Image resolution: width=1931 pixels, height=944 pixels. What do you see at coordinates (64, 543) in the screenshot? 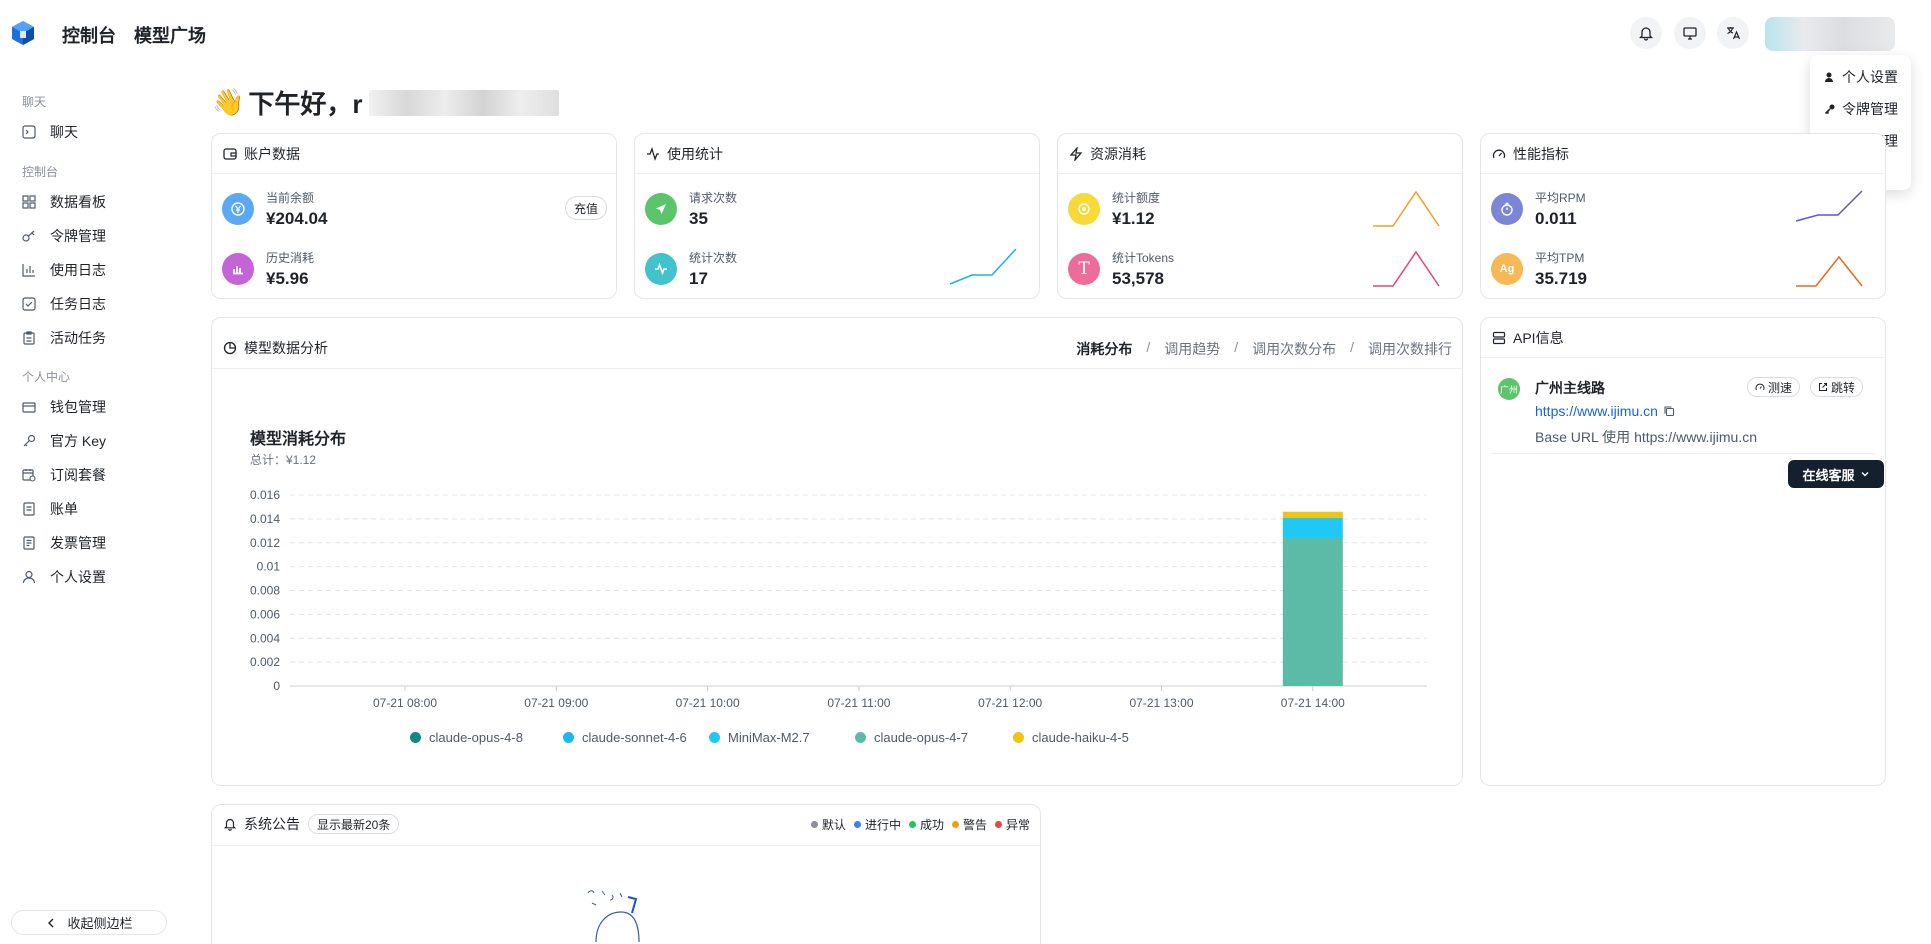
I see `sidebar-item-invoice: 发票管理` at bounding box center [64, 543].